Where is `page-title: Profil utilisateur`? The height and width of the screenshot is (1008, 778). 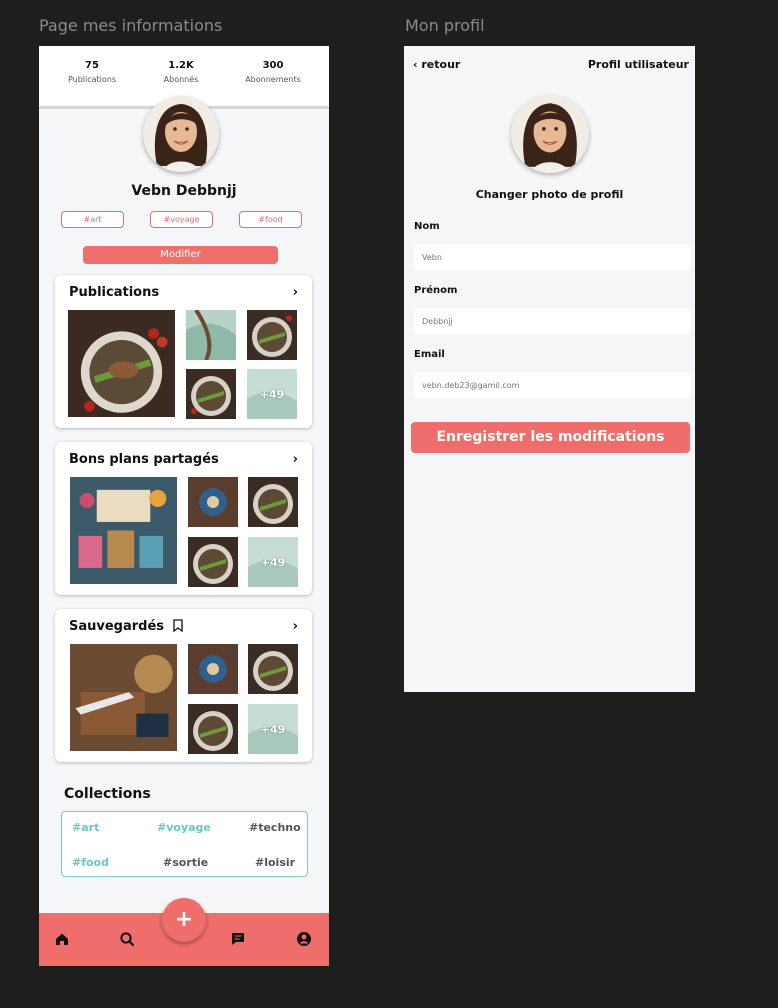 page-title: Profil utilisateur is located at coordinates (638, 64).